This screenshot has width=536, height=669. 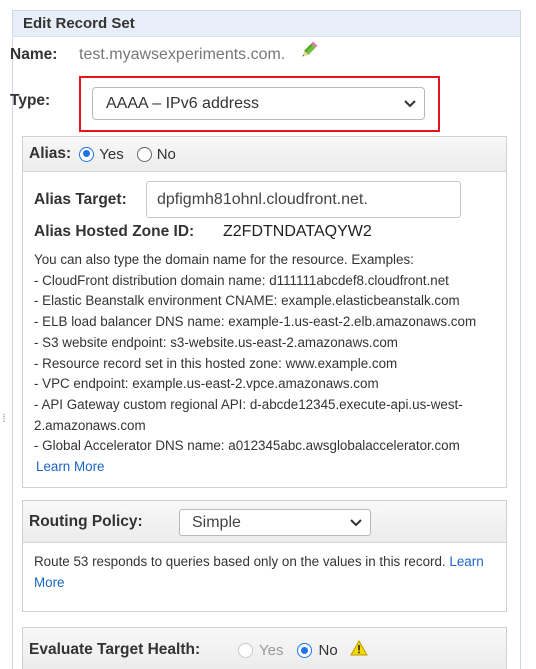 What do you see at coordinates (328, 650) in the screenshot?
I see `evaluate-no-label: No` at bounding box center [328, 650].